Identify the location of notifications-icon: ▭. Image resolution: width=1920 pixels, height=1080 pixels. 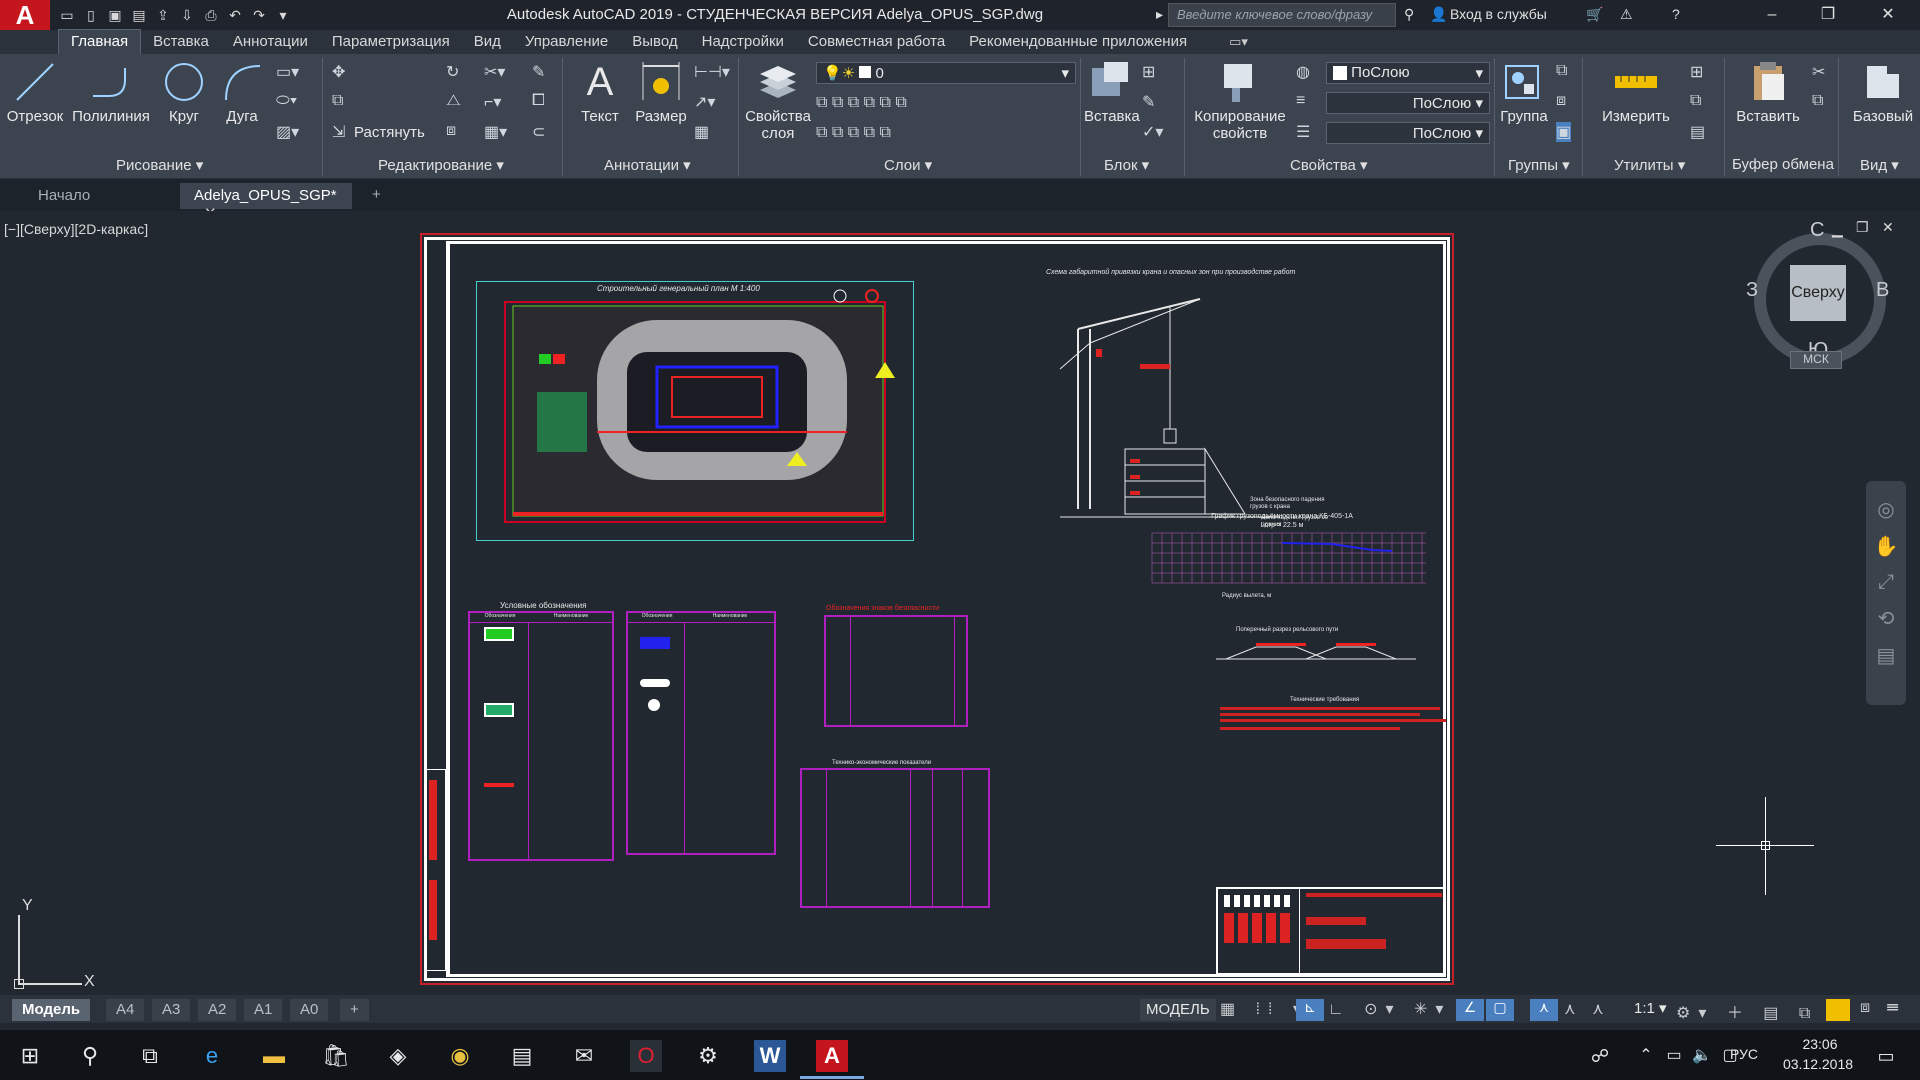
(1886, 1056).